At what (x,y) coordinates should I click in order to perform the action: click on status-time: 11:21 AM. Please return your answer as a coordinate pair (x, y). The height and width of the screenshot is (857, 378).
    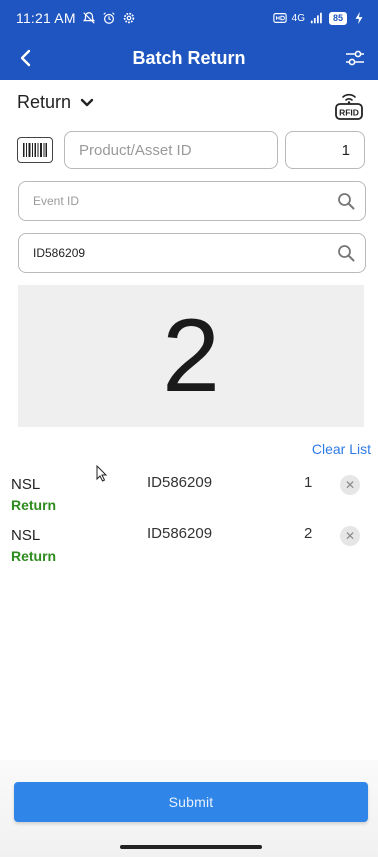
    Looking at the image, I should click on (46, 18).